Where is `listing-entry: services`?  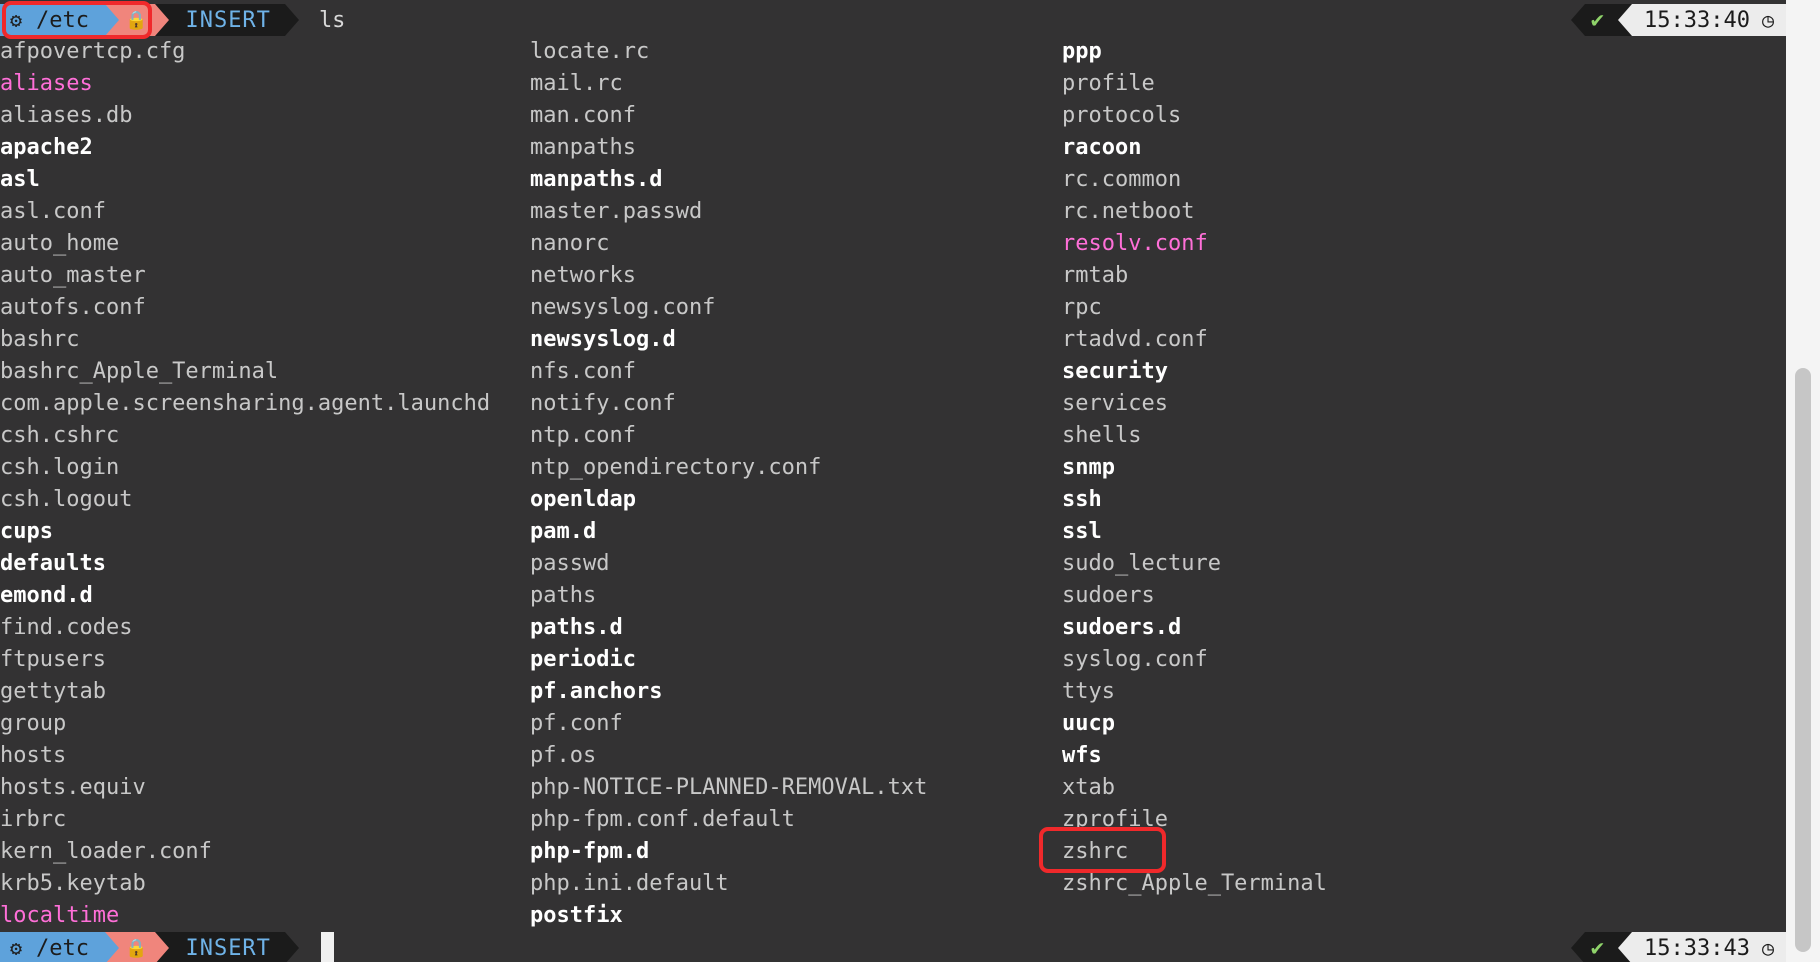 listing-entry: services is located at coordinates (1115, 403).